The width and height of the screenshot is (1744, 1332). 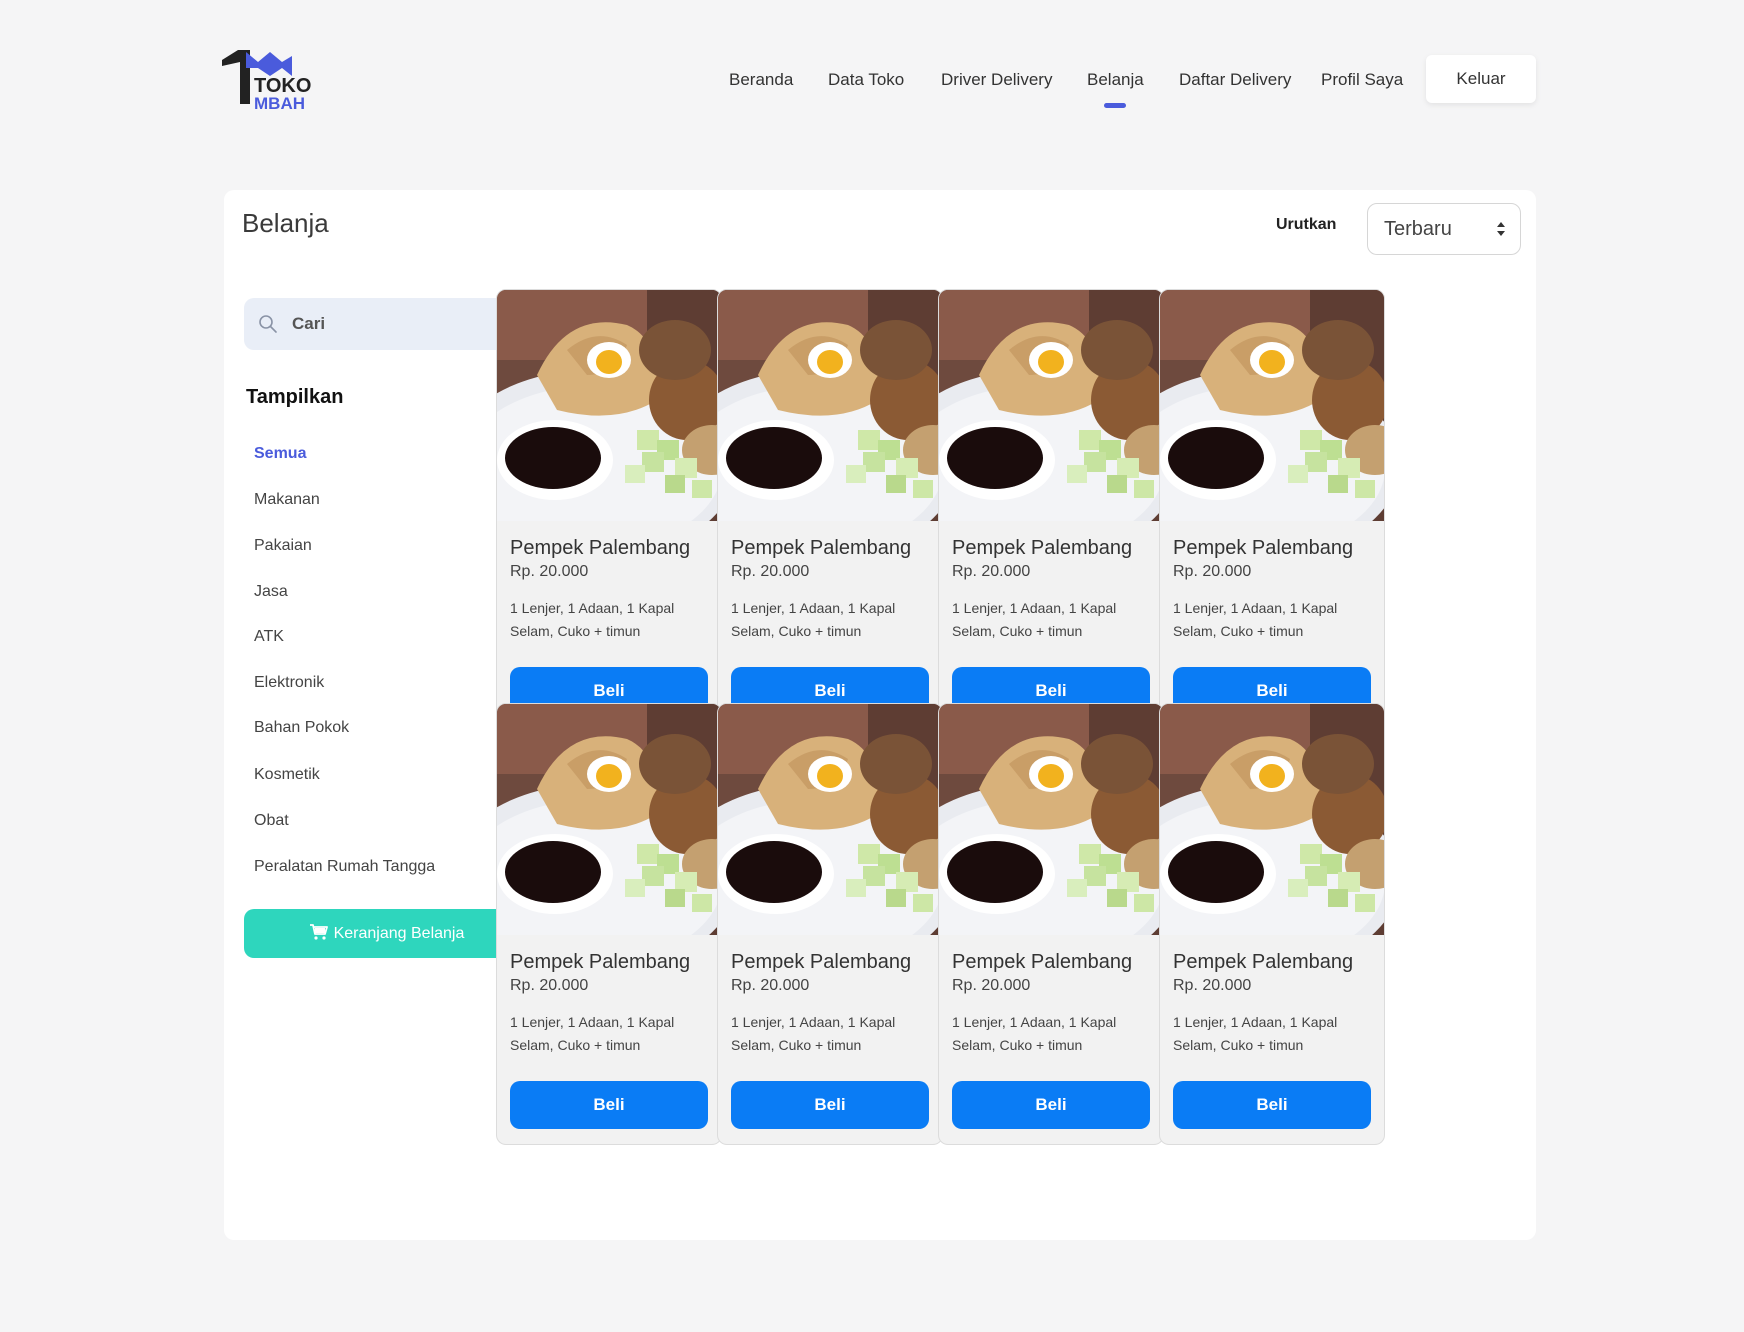 What do you see at coordinates (283, 546) in the screenshot?
I see `category-pakaian: Pakaian` at bounding box center [283, 546].